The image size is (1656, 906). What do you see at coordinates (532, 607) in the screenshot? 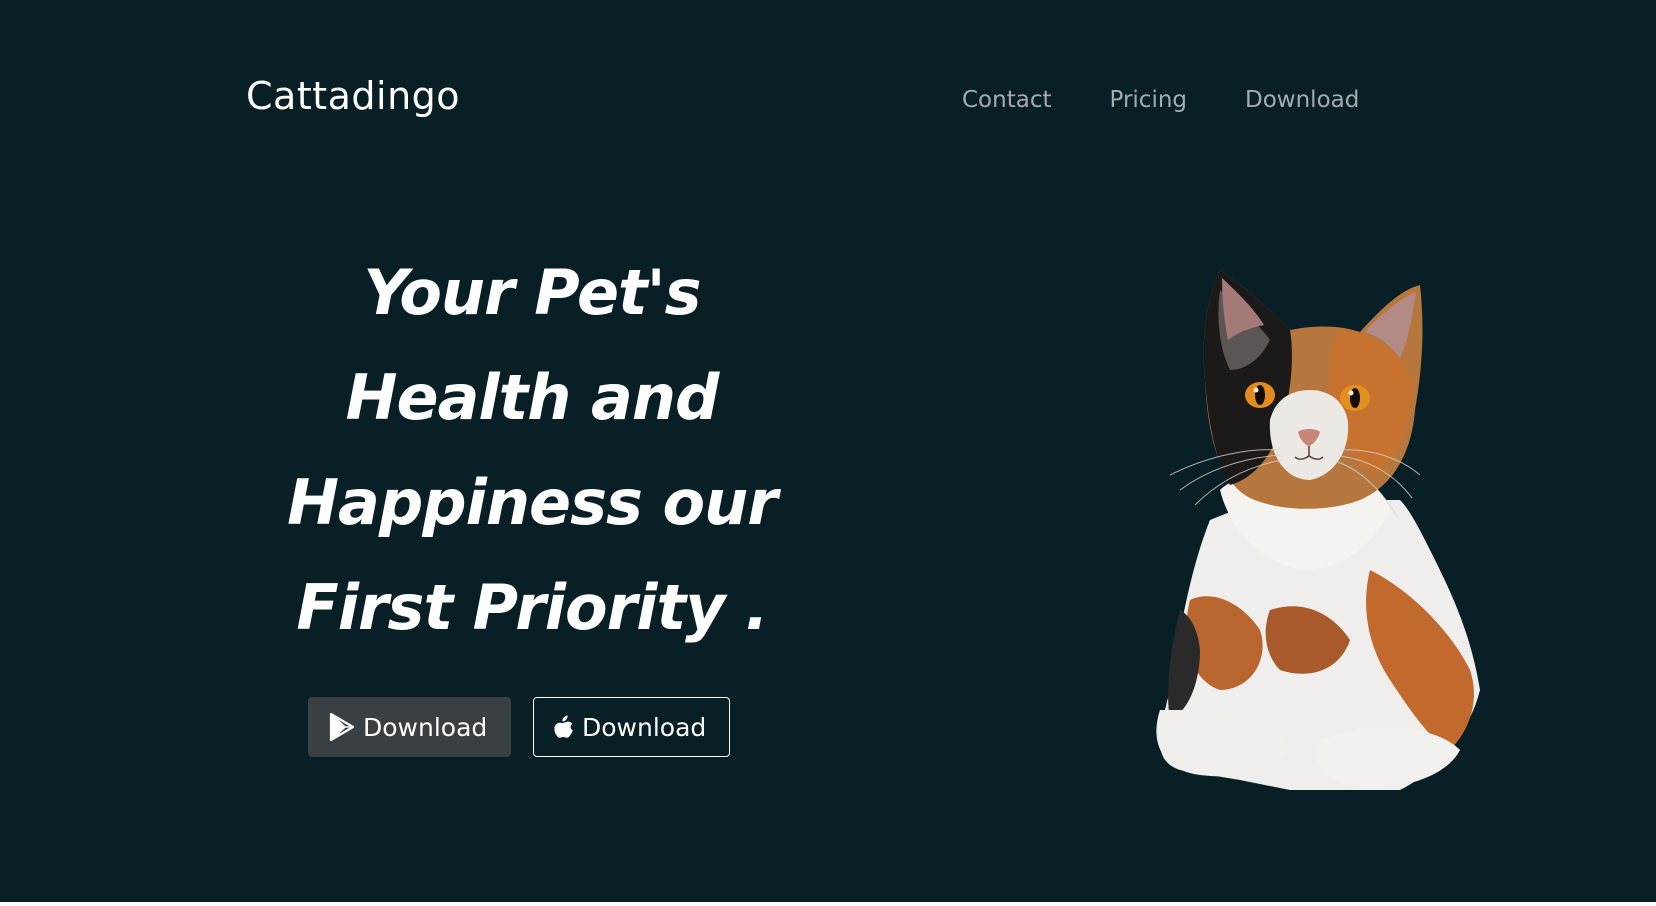
I see `hero-headline-line: First Priority .` at bounding box center [532, 607].